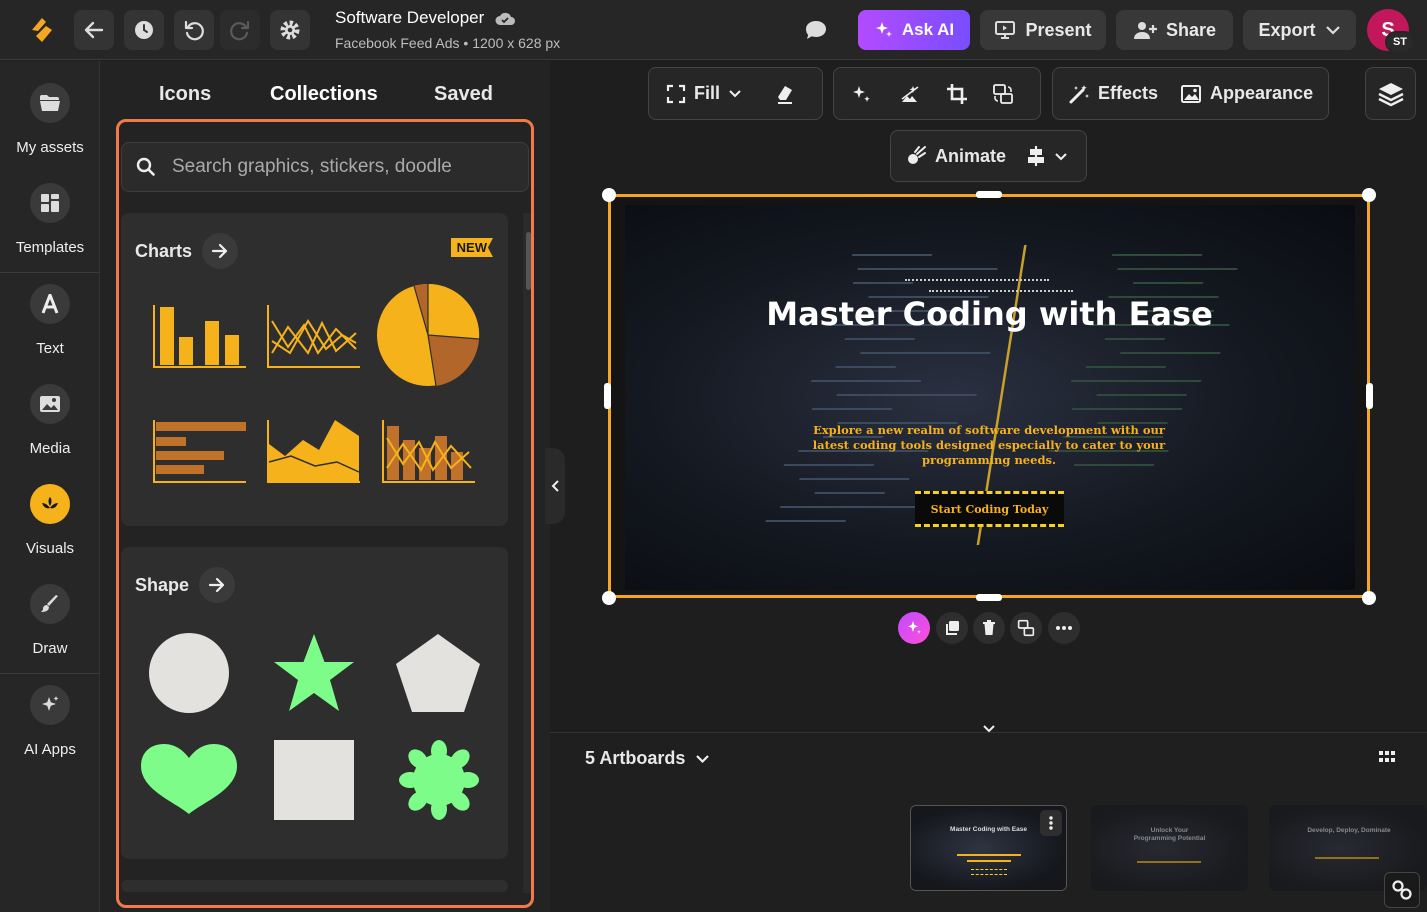 The image size is (1427, 912). Describe the element at coordinates (50, 503) in the screenshot. I see `visuals-icon` at that location.